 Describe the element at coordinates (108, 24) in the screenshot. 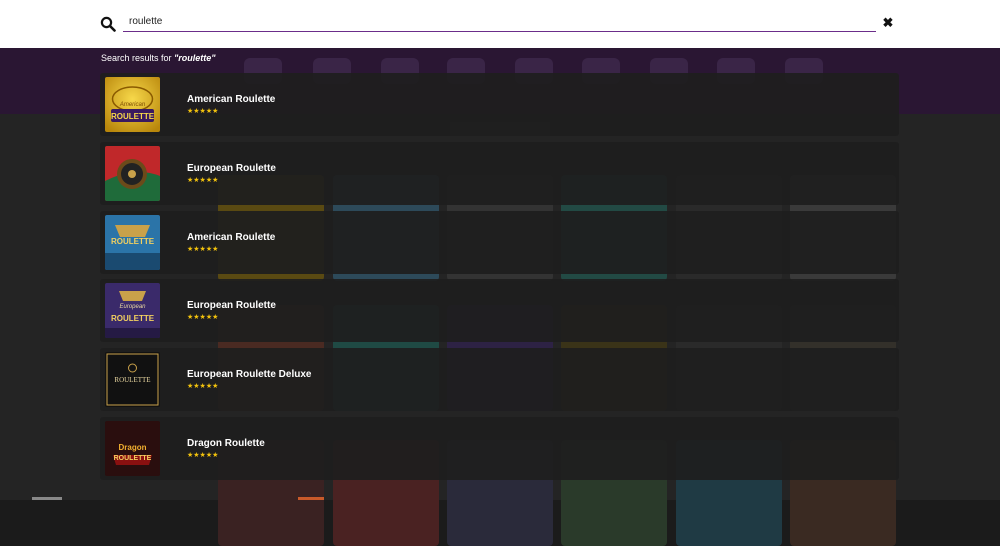

I see `search-icon` at that location.